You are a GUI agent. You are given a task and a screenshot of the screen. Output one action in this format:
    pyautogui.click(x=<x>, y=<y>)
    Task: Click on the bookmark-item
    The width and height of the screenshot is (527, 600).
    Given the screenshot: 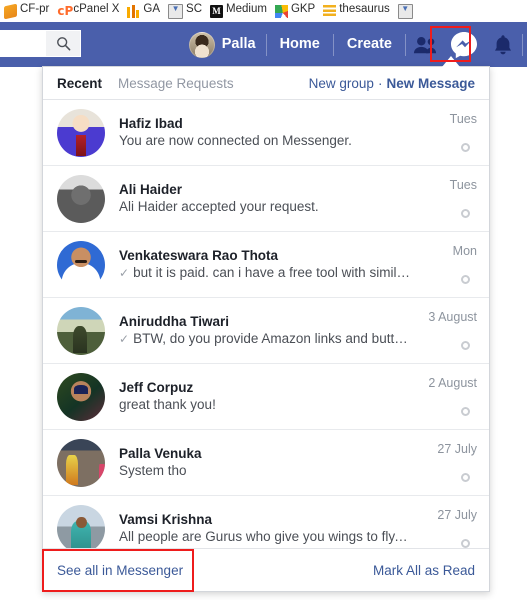 What is the action you would take?
    pyautogui.click(x=405, y=11)
    